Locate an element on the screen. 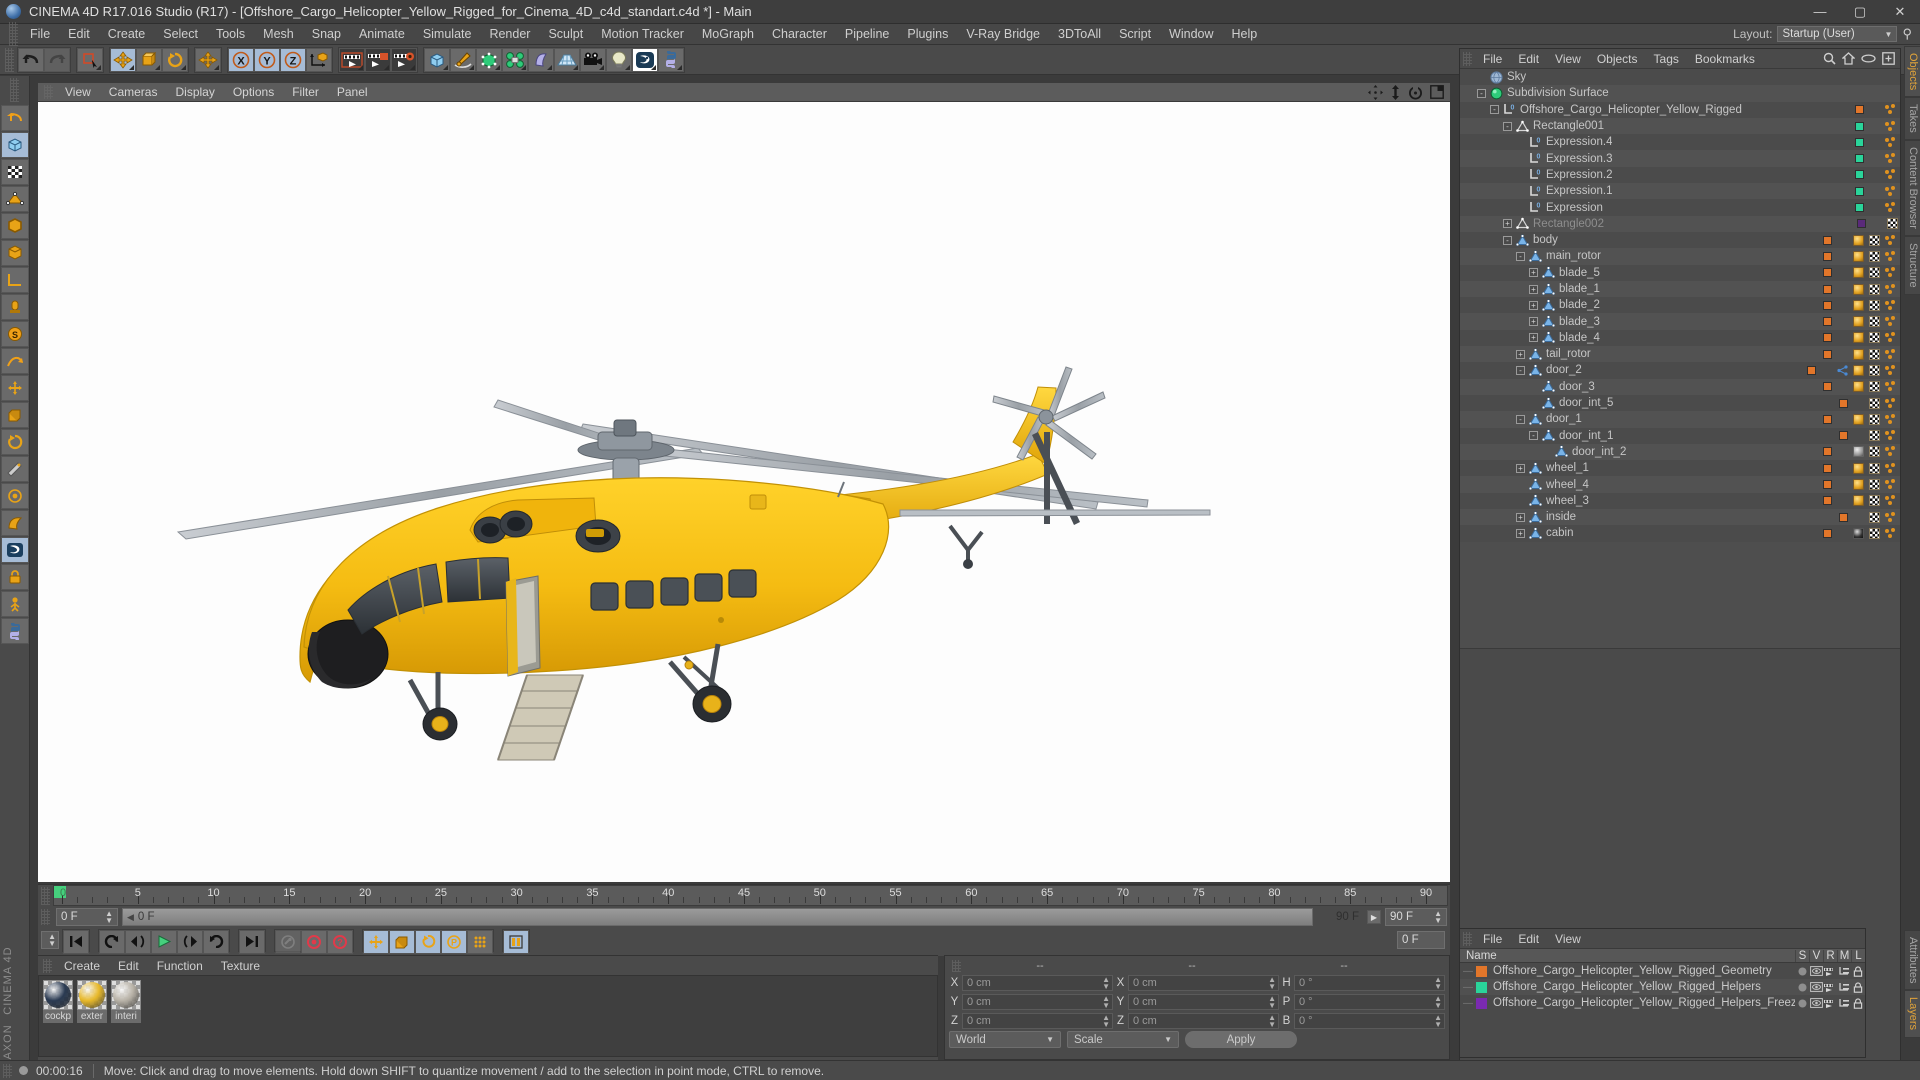 The width and height of the screenshot is (1920, 1080). loop-button is located at coordinates (216, 941).